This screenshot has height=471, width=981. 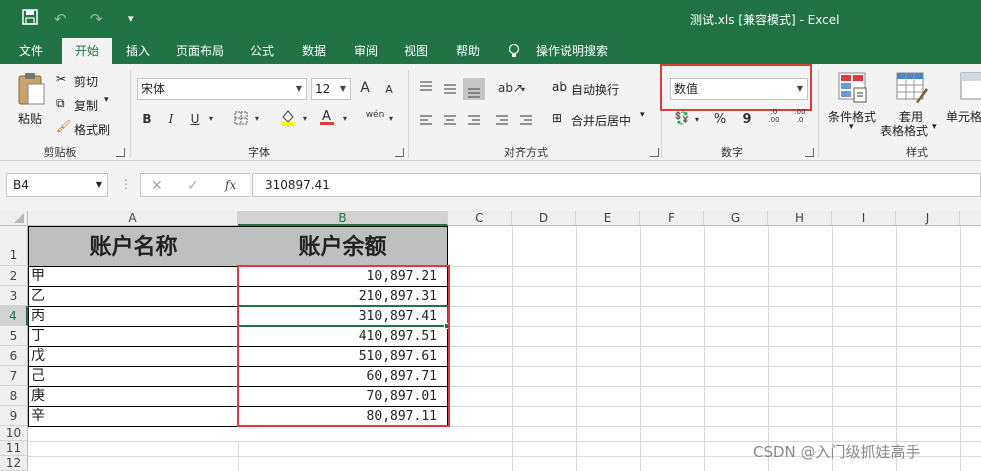 I want to click on name-cell: 丙, so click(x=133, y=317).